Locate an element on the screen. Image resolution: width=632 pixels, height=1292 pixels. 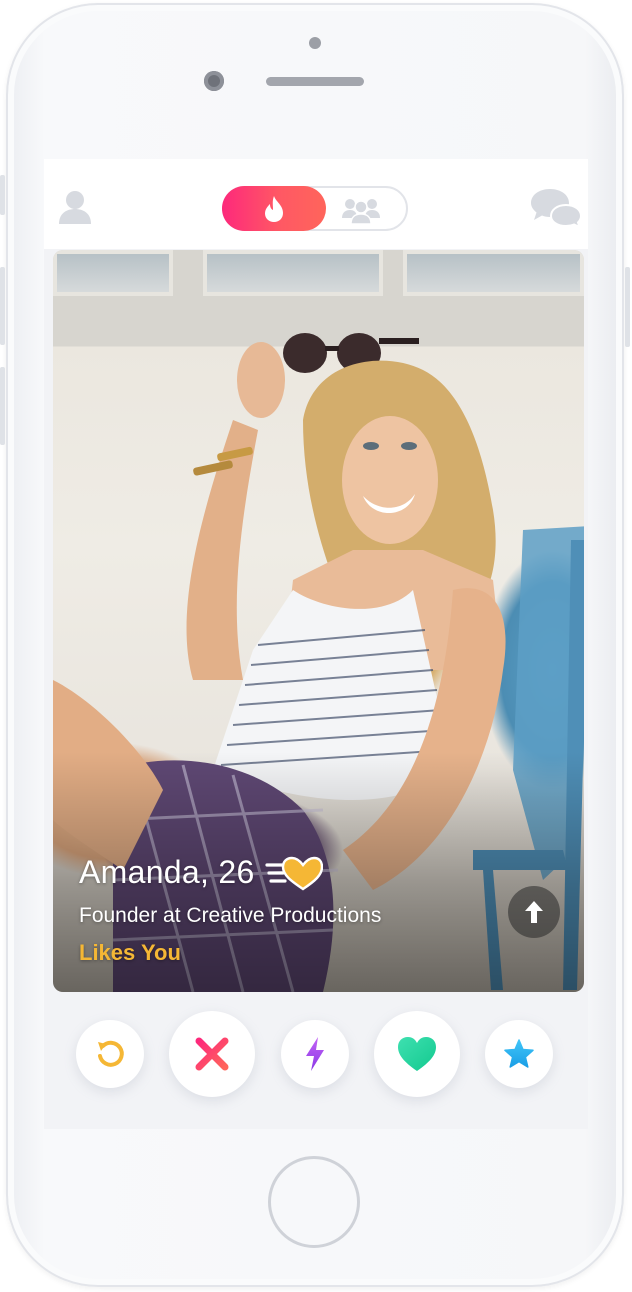
rewind-button is located at coordinates (110, 1054).